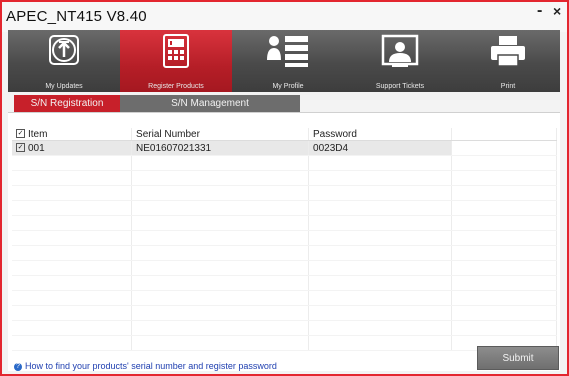  I want to click on support-person-icon, so click(400, 50).